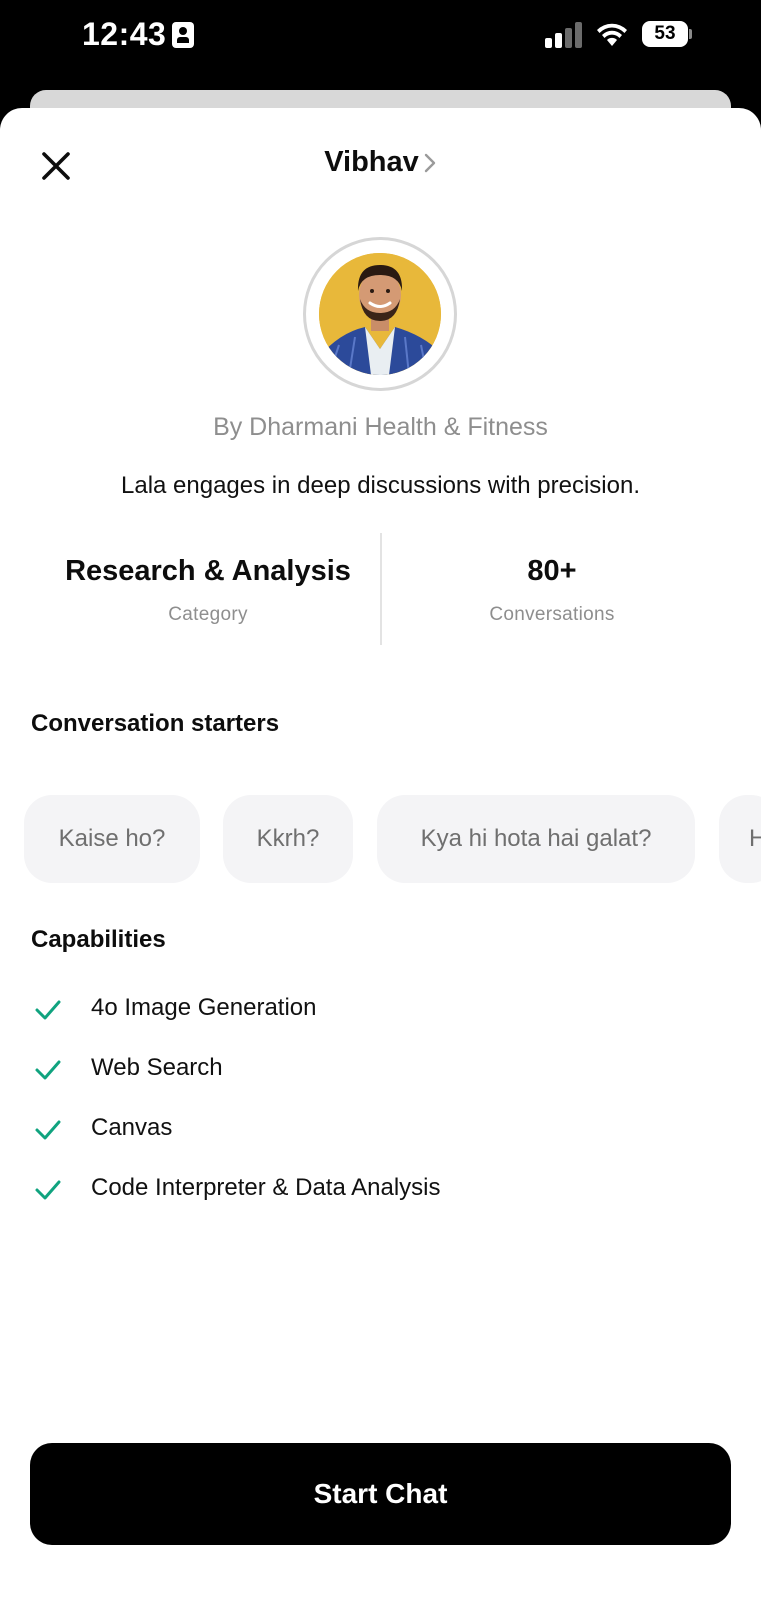  Describe the element at coordinates (384, 1078) in the screenshot. I see `capability-item: Web Search` at that location.